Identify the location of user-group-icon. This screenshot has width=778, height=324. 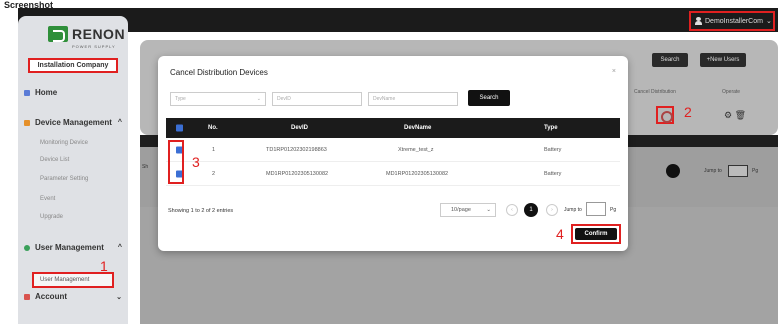
(27, 247).